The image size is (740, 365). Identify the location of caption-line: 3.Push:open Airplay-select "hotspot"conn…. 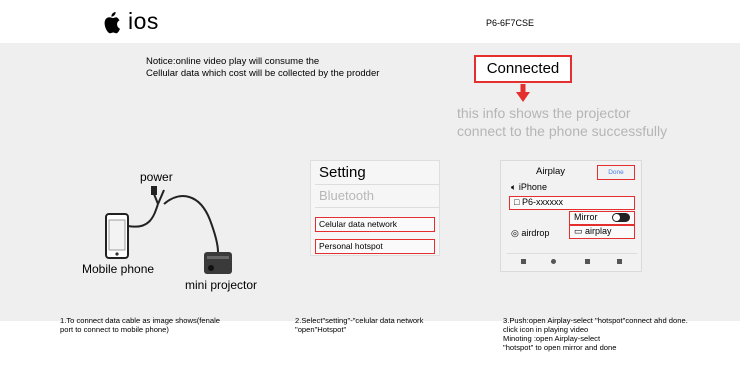
(595, 320).